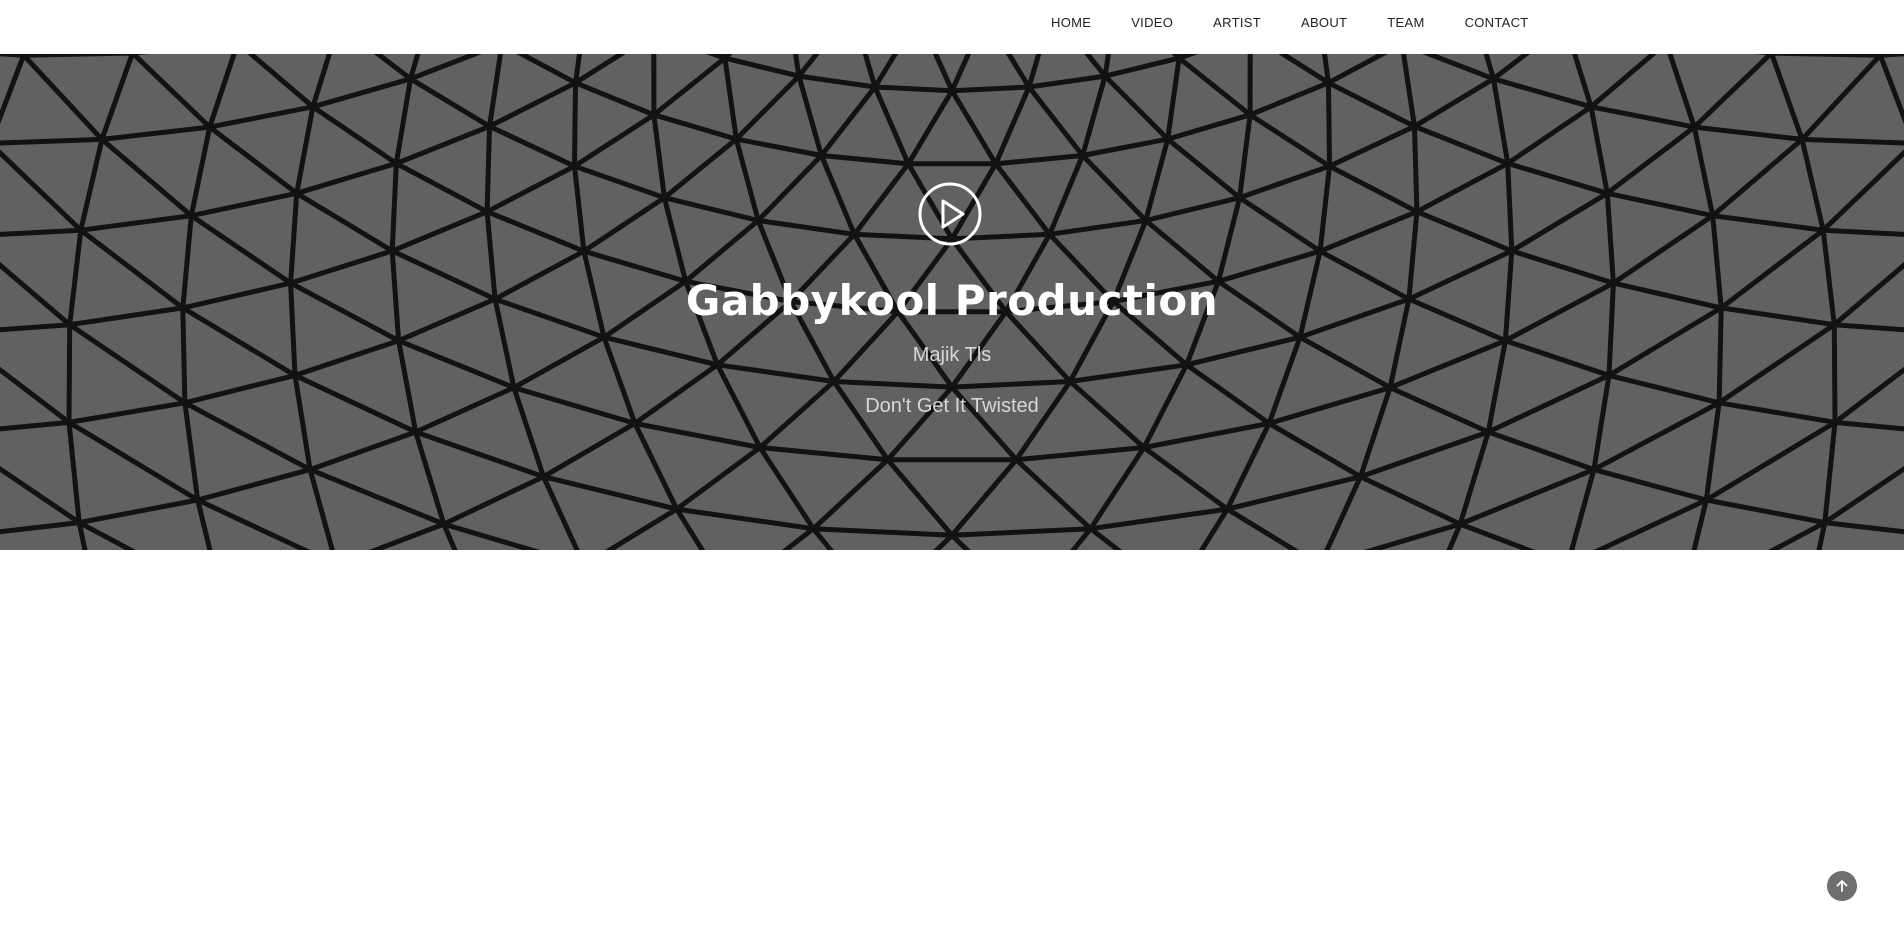  I want to click on play-circle-icon, so click(950, 214).